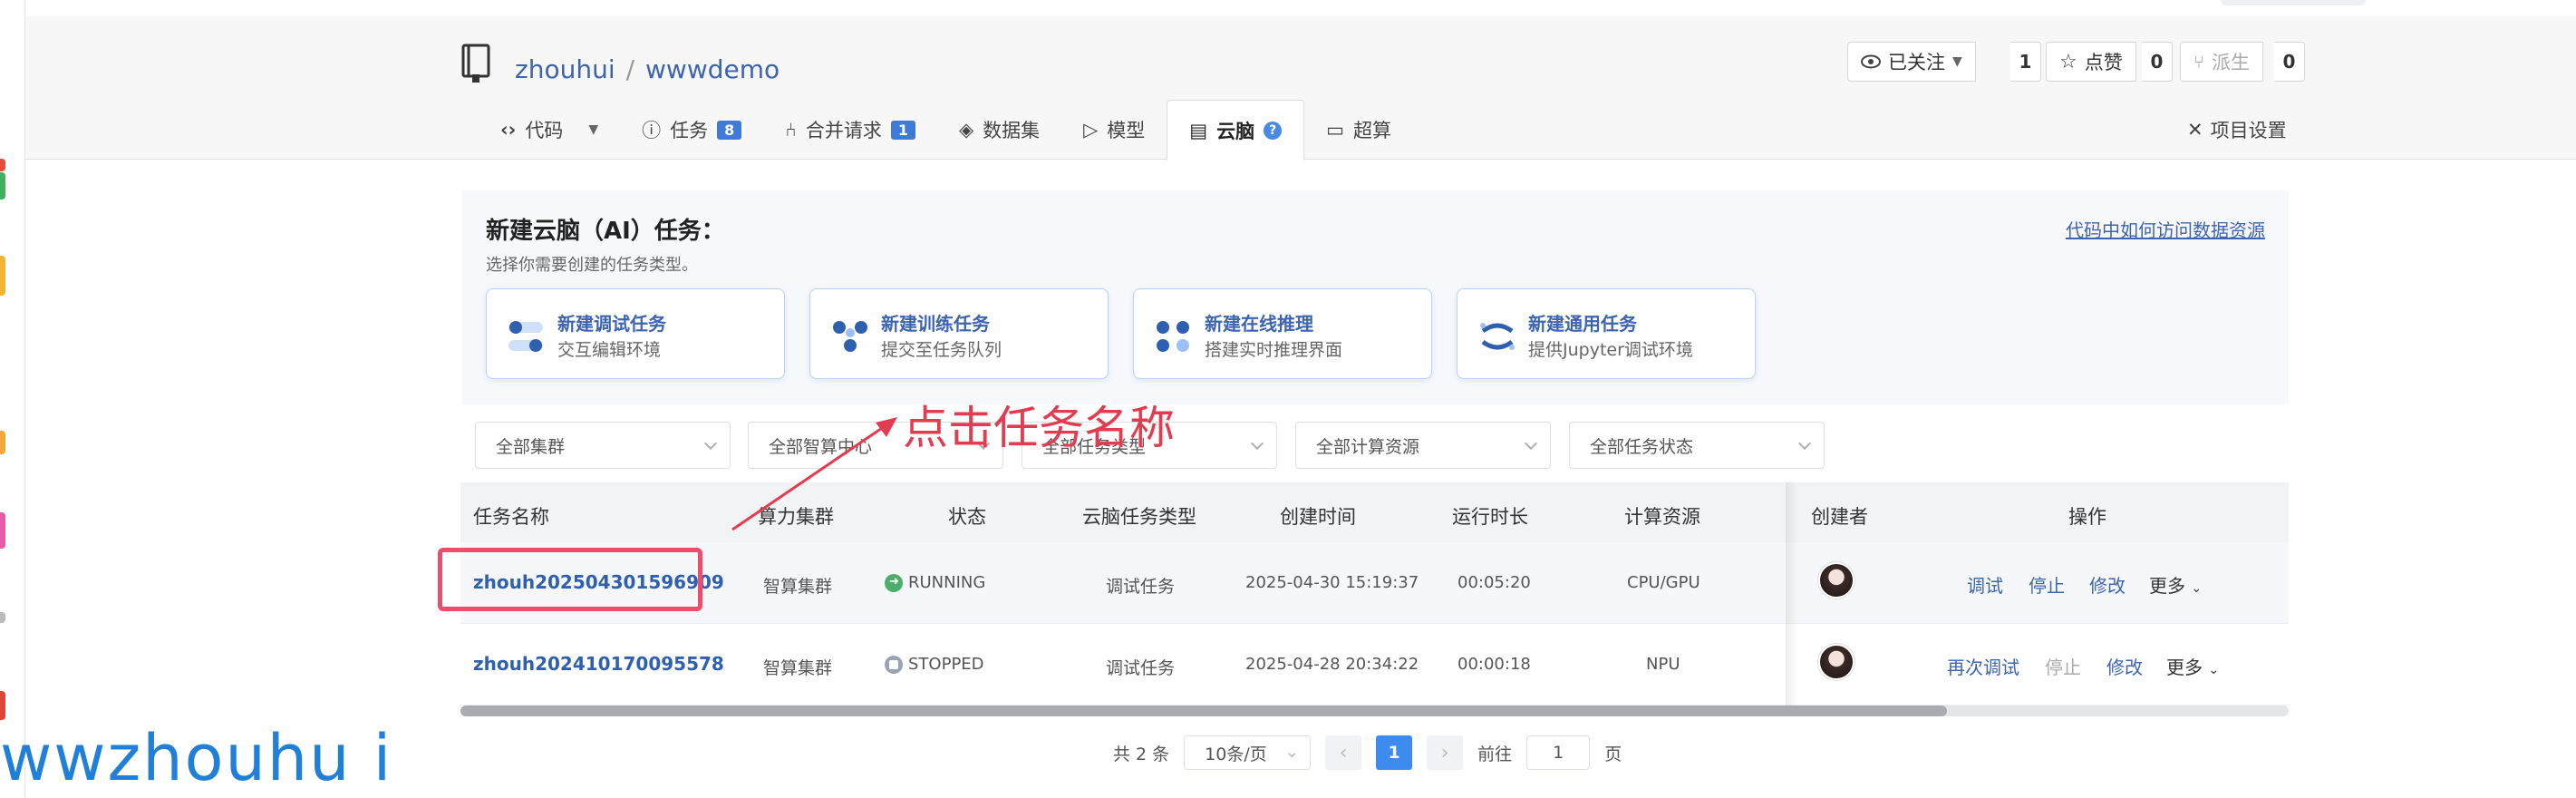 The image size is (2576, 798). I want to click on annotation-highlight-box, so click(570, 579).